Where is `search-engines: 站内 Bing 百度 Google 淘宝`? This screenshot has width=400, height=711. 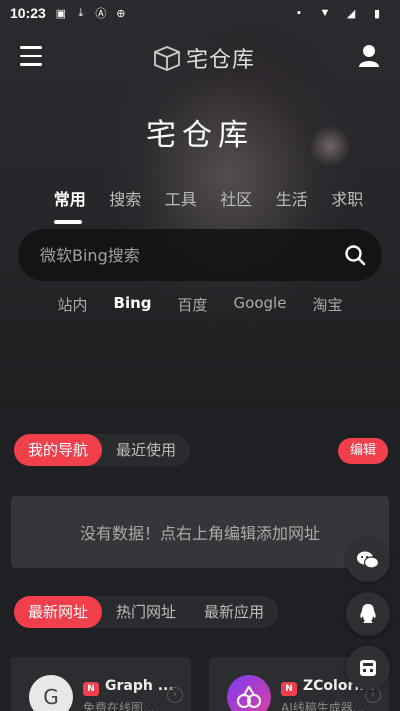
search-engines: 站内 Bing 百度 Google 淘宝 is located at coordinates (200, 304).